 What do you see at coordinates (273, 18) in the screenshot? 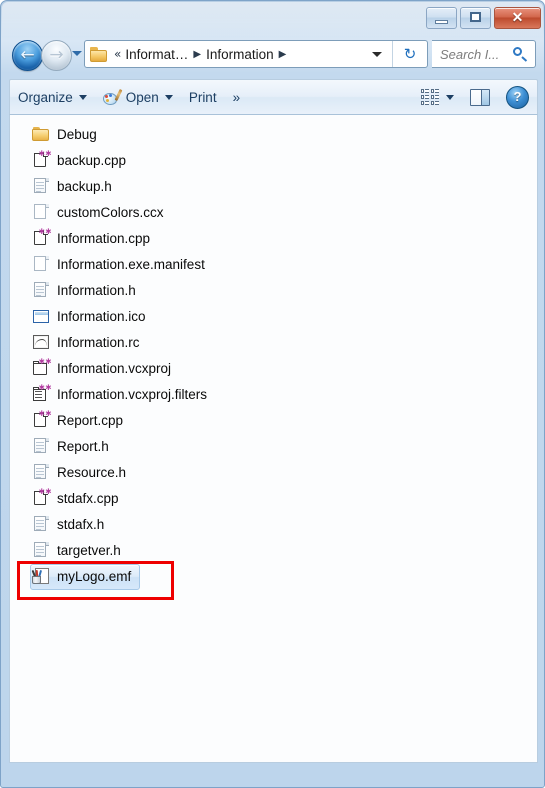
I see `title-bar: ✕` at bounding box center [273, 18].